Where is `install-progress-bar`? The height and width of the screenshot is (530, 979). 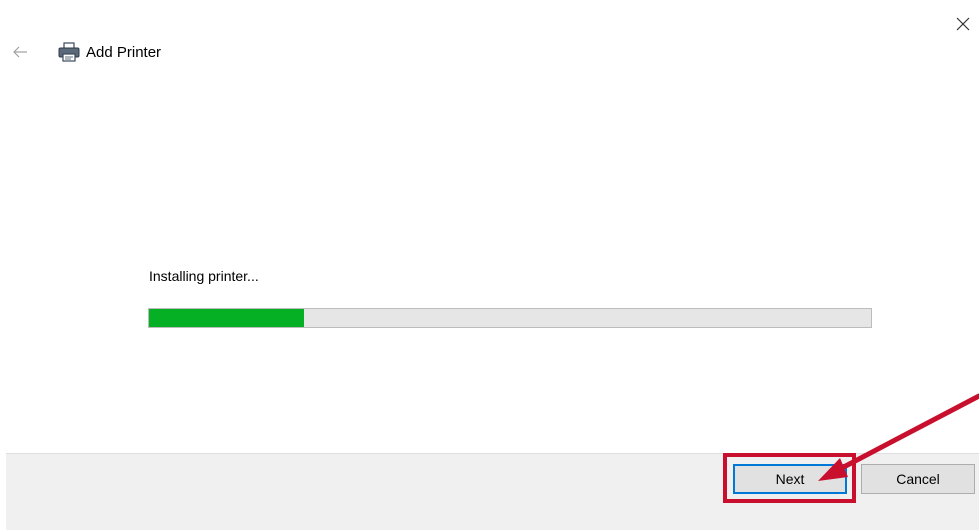 install-progress-bar is located at coordinates (510, 318).